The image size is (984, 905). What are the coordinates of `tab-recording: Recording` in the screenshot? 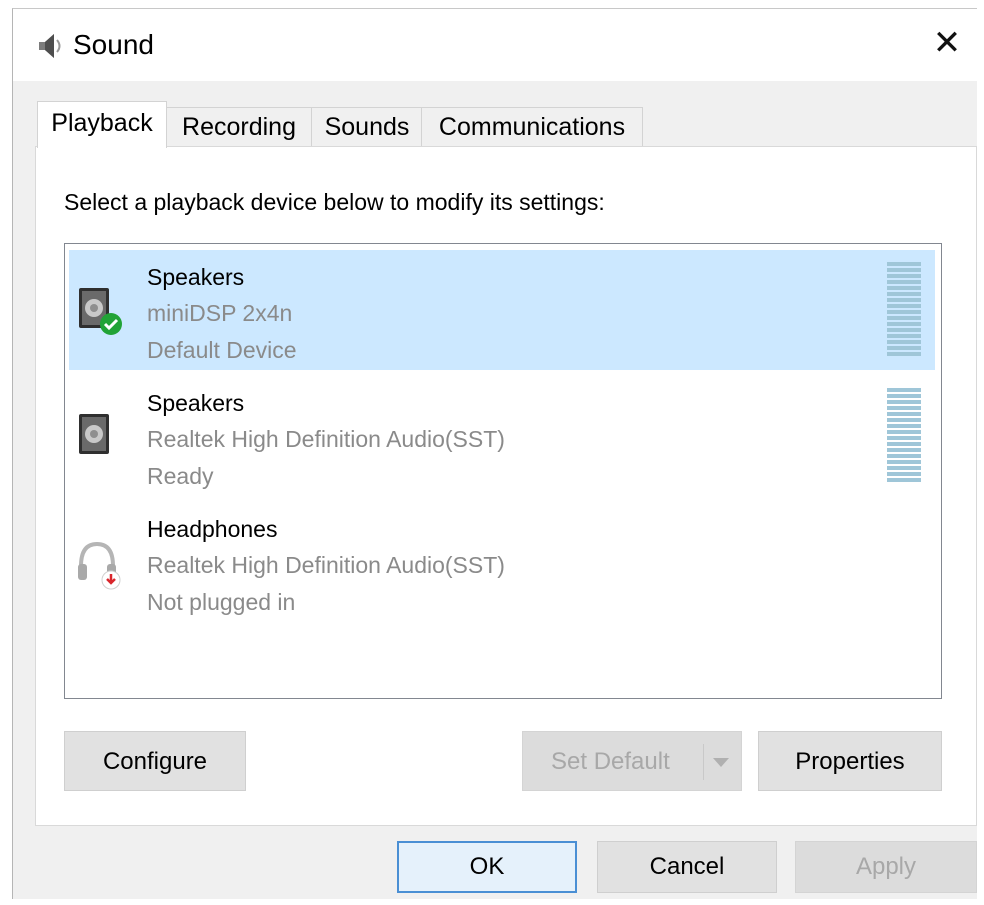 It's located at (239, 126).